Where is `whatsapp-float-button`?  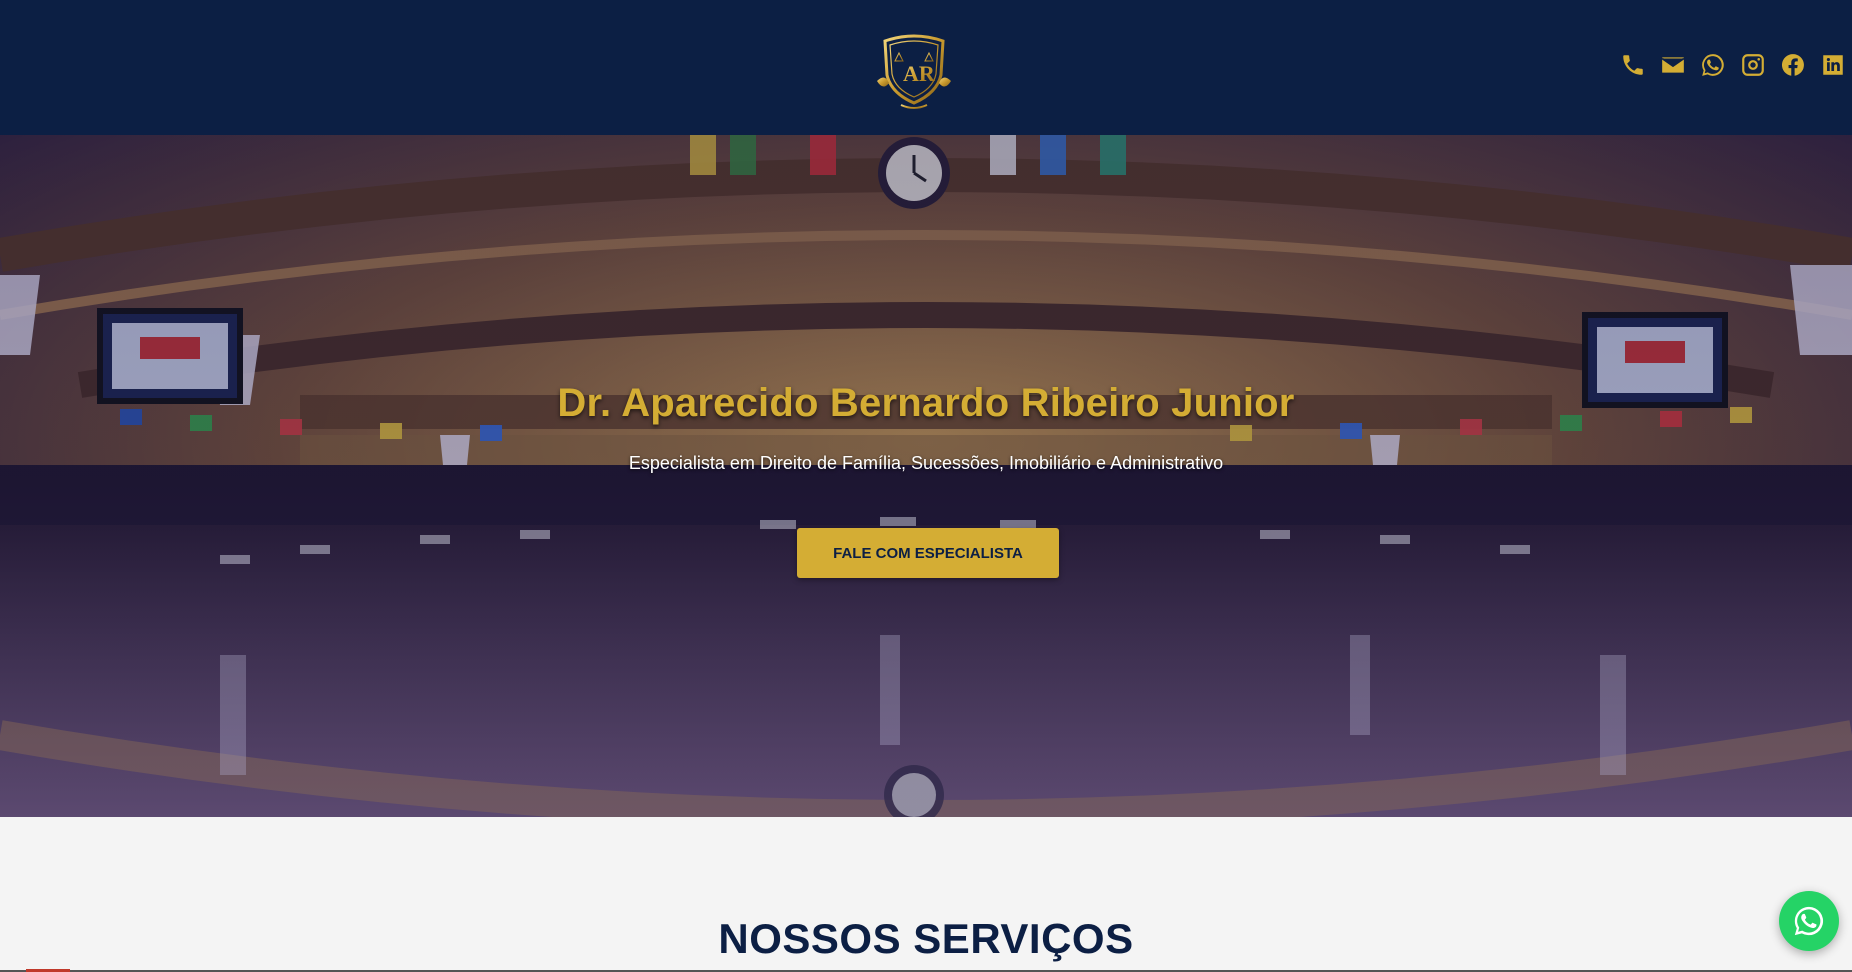 whatsapp-float-button is located at coordinates (1809, 921).